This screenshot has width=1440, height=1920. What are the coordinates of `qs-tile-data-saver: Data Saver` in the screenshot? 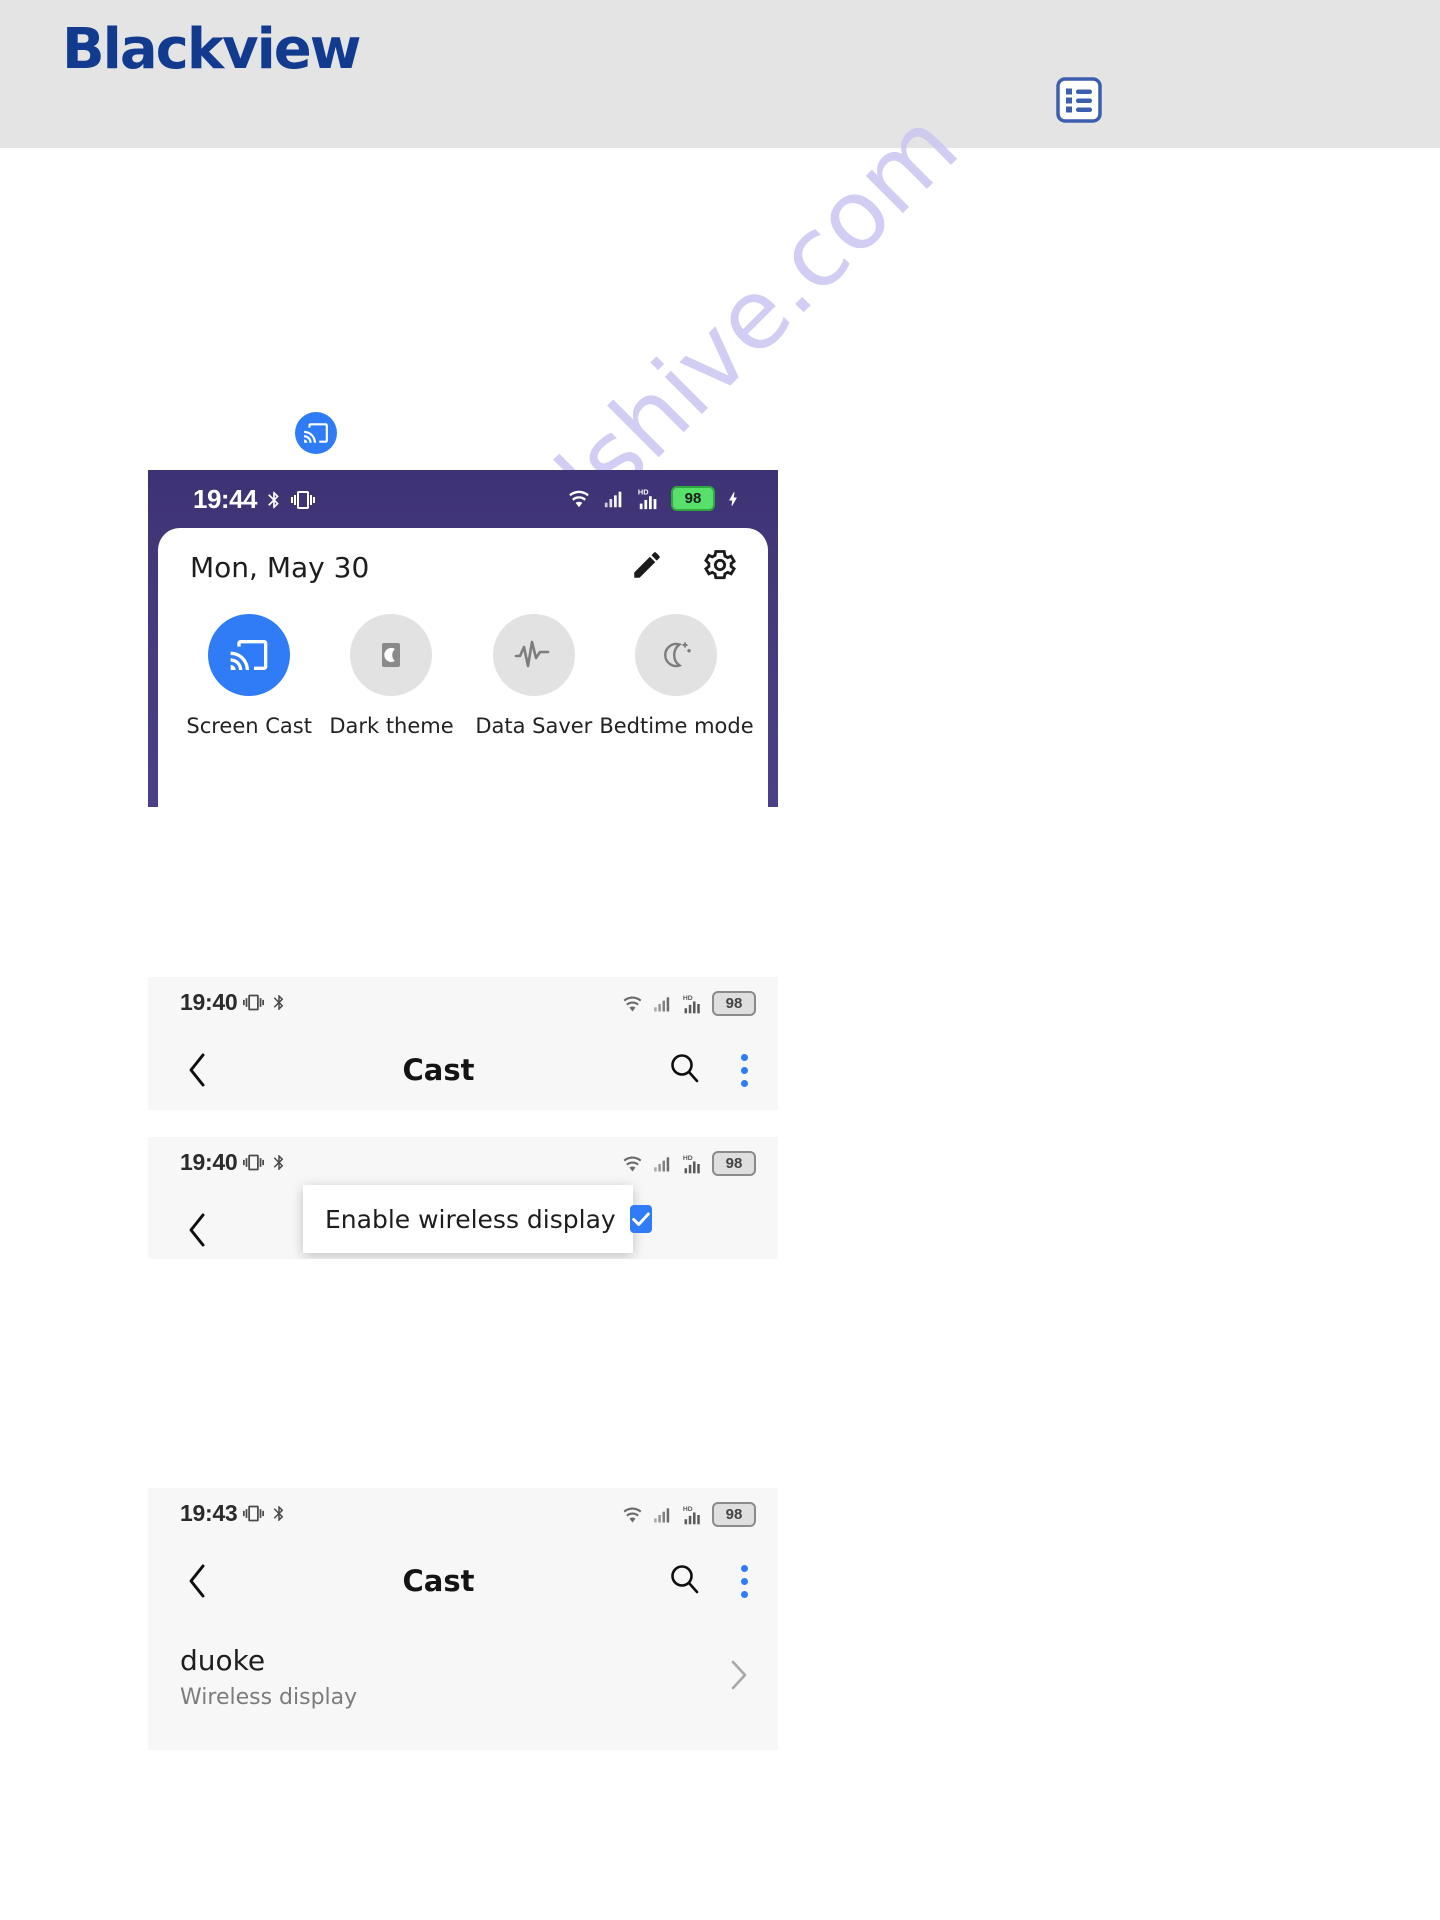 It's located at (534, 676).